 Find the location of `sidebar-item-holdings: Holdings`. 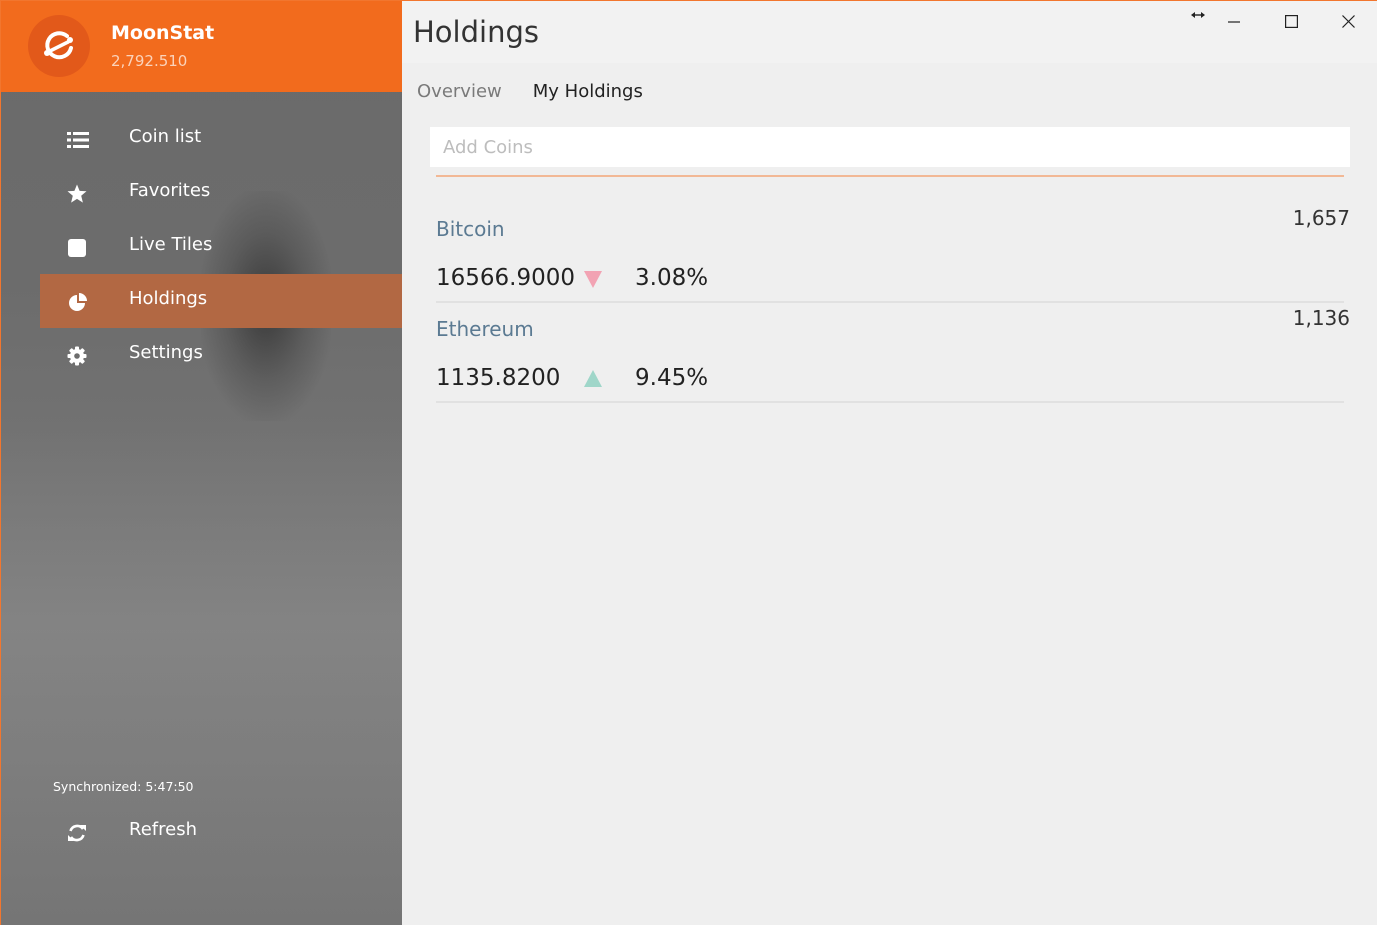

sidebar-item-holdings: Holdings is located at coordinates (221, 301).